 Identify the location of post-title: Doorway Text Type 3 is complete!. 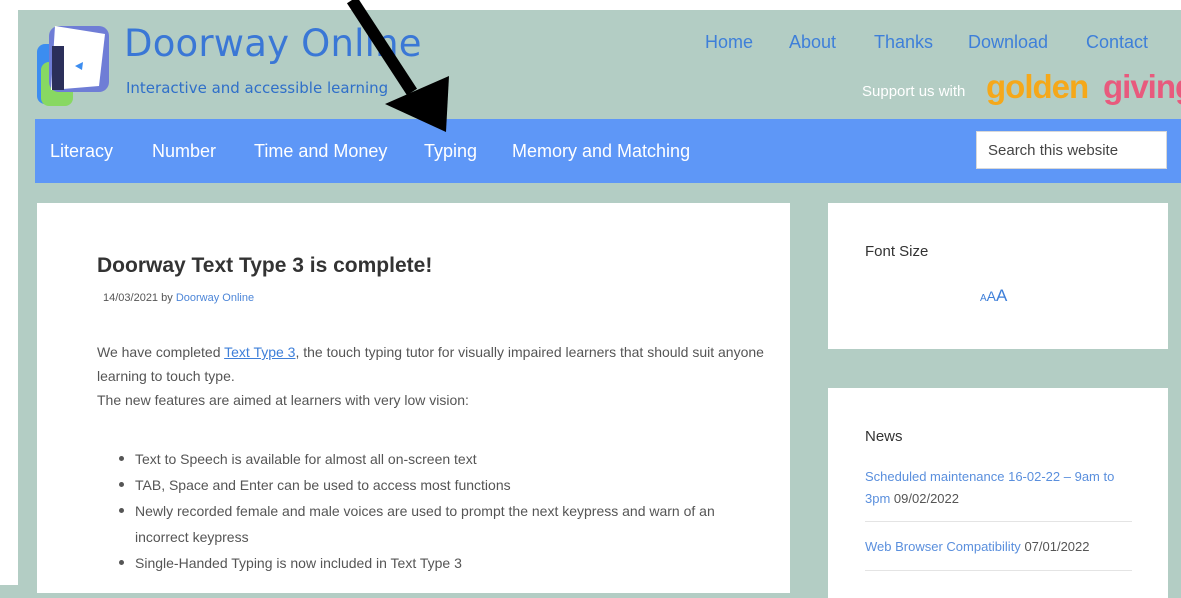
(264, 266).